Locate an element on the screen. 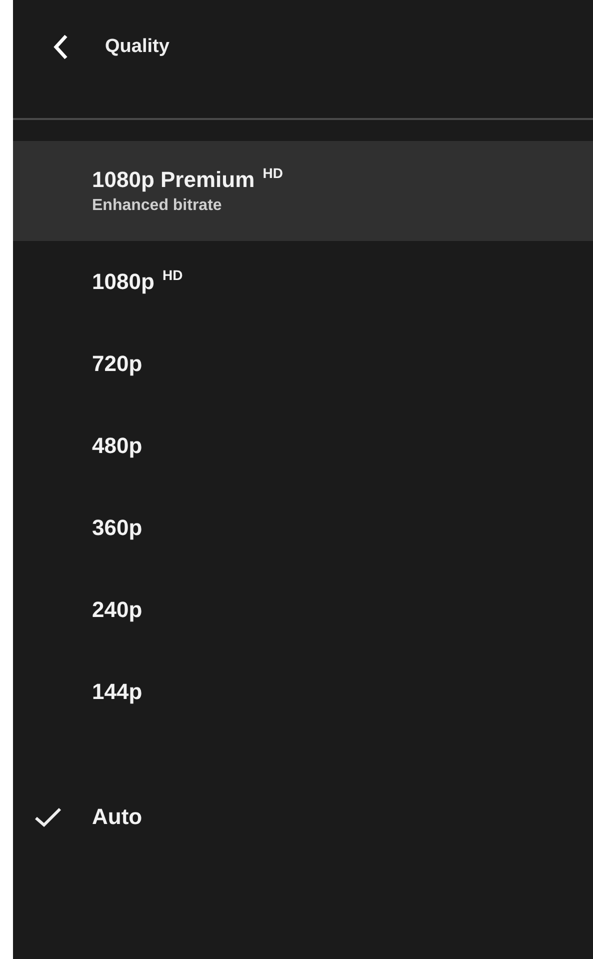  quality-option: 144p is located at coordinates (303, 692).